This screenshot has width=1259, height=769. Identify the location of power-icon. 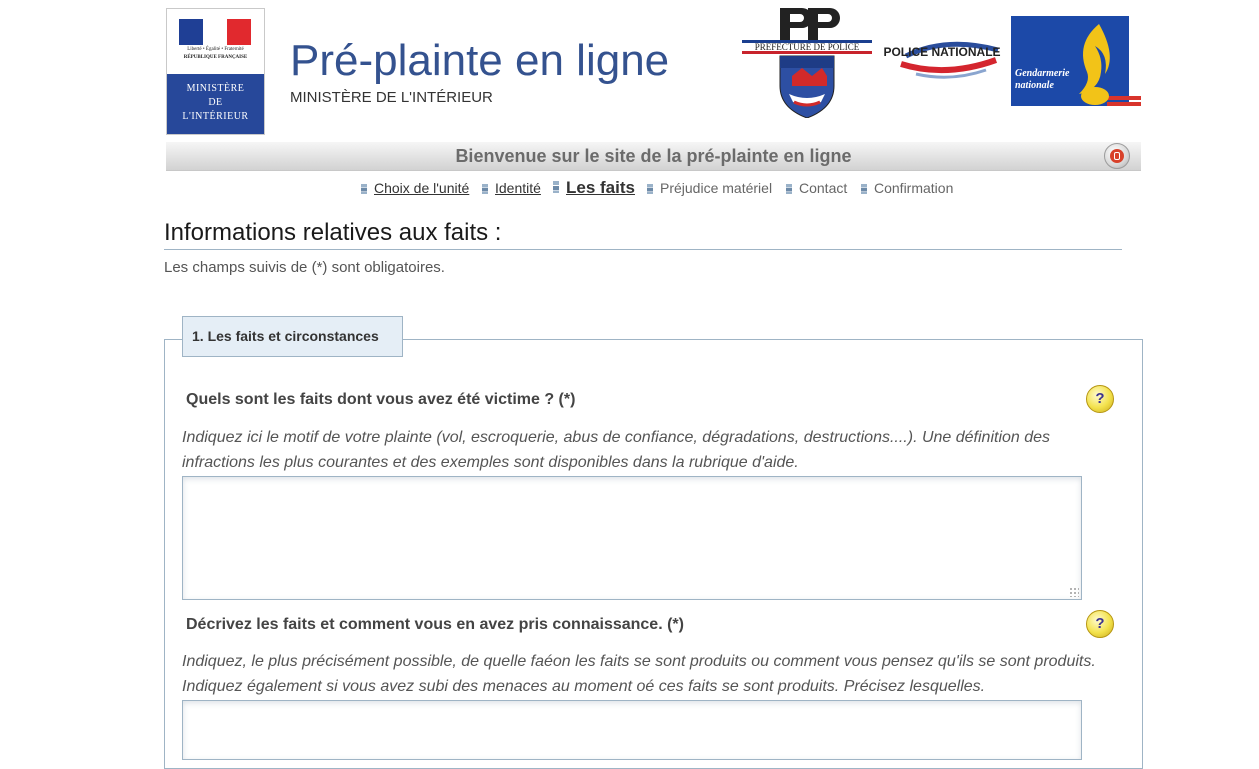
(1117, 156).